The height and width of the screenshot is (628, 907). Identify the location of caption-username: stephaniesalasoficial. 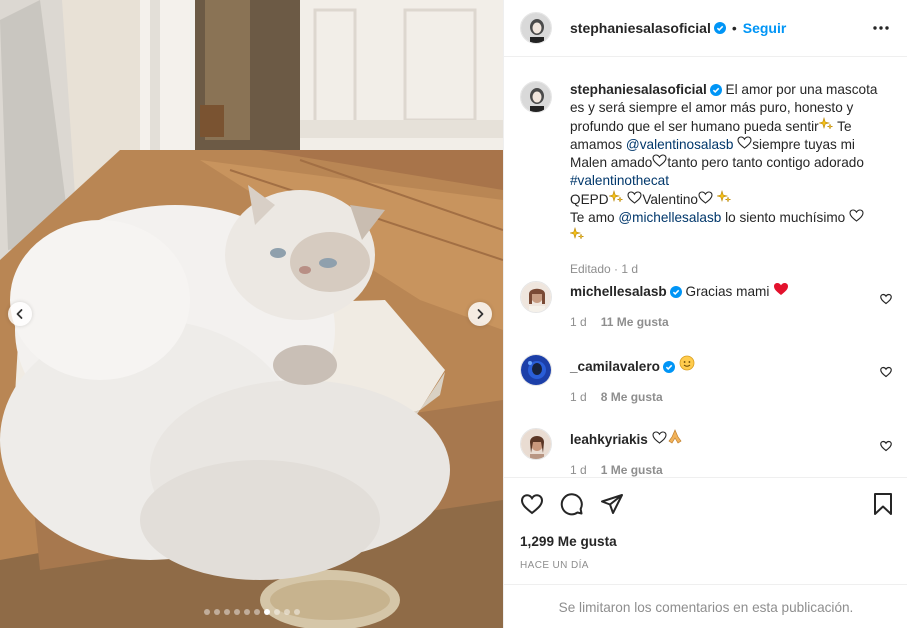
(638, 89).